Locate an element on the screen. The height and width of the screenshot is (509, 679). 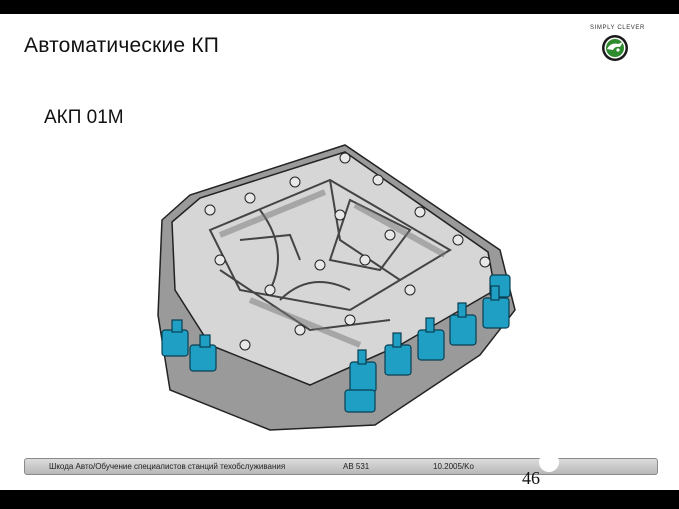
skoda-logo-icon is located at coordinates (615, 48).